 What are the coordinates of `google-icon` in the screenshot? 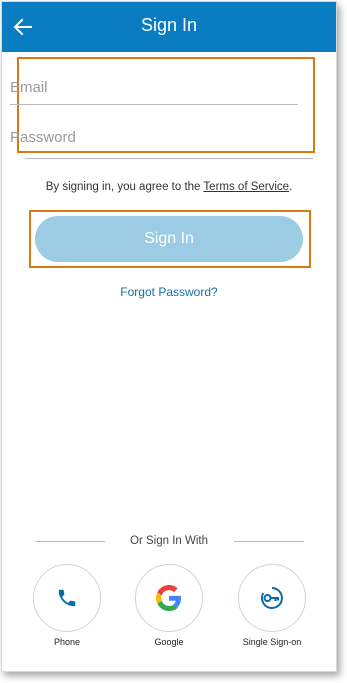 It's located at (168, 598).